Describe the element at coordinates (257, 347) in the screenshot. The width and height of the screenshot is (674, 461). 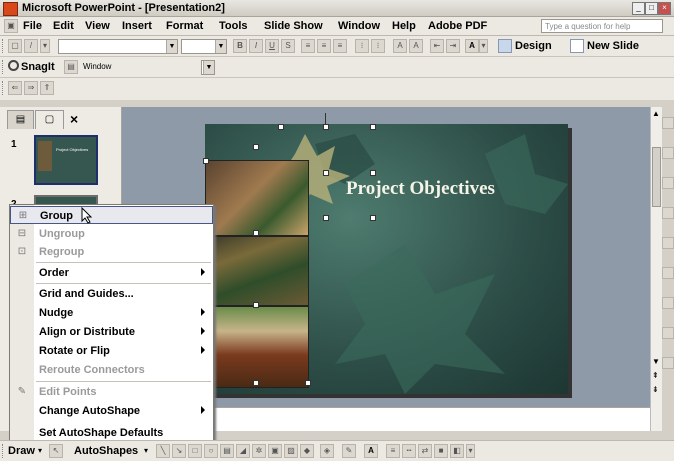
I see `photo-child-apples` at that location.